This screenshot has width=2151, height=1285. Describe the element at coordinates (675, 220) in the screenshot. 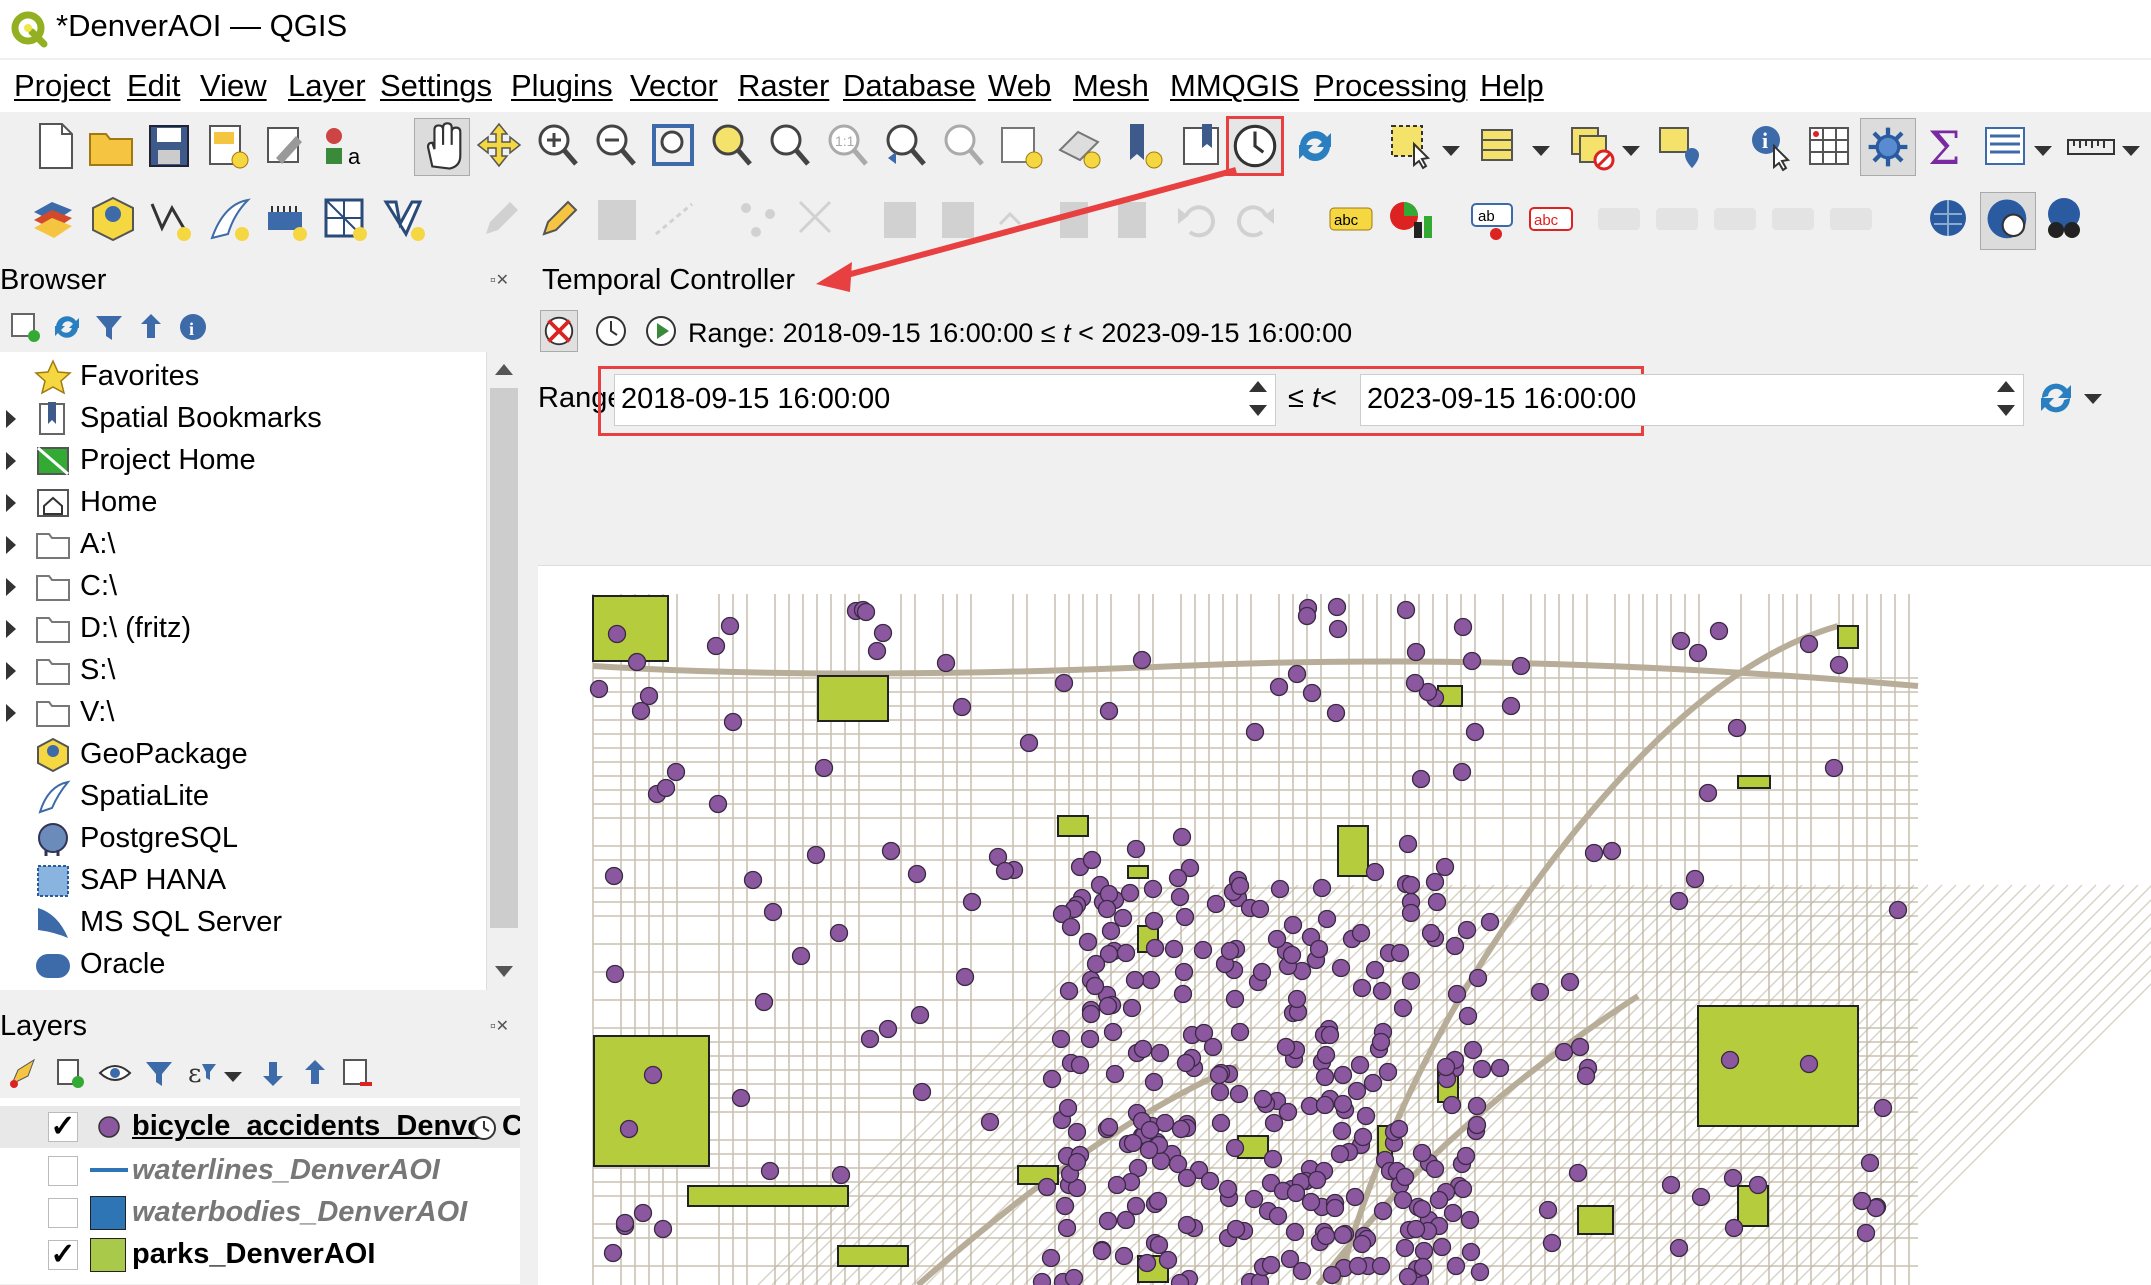

I see `add-feature-icon` at that location.